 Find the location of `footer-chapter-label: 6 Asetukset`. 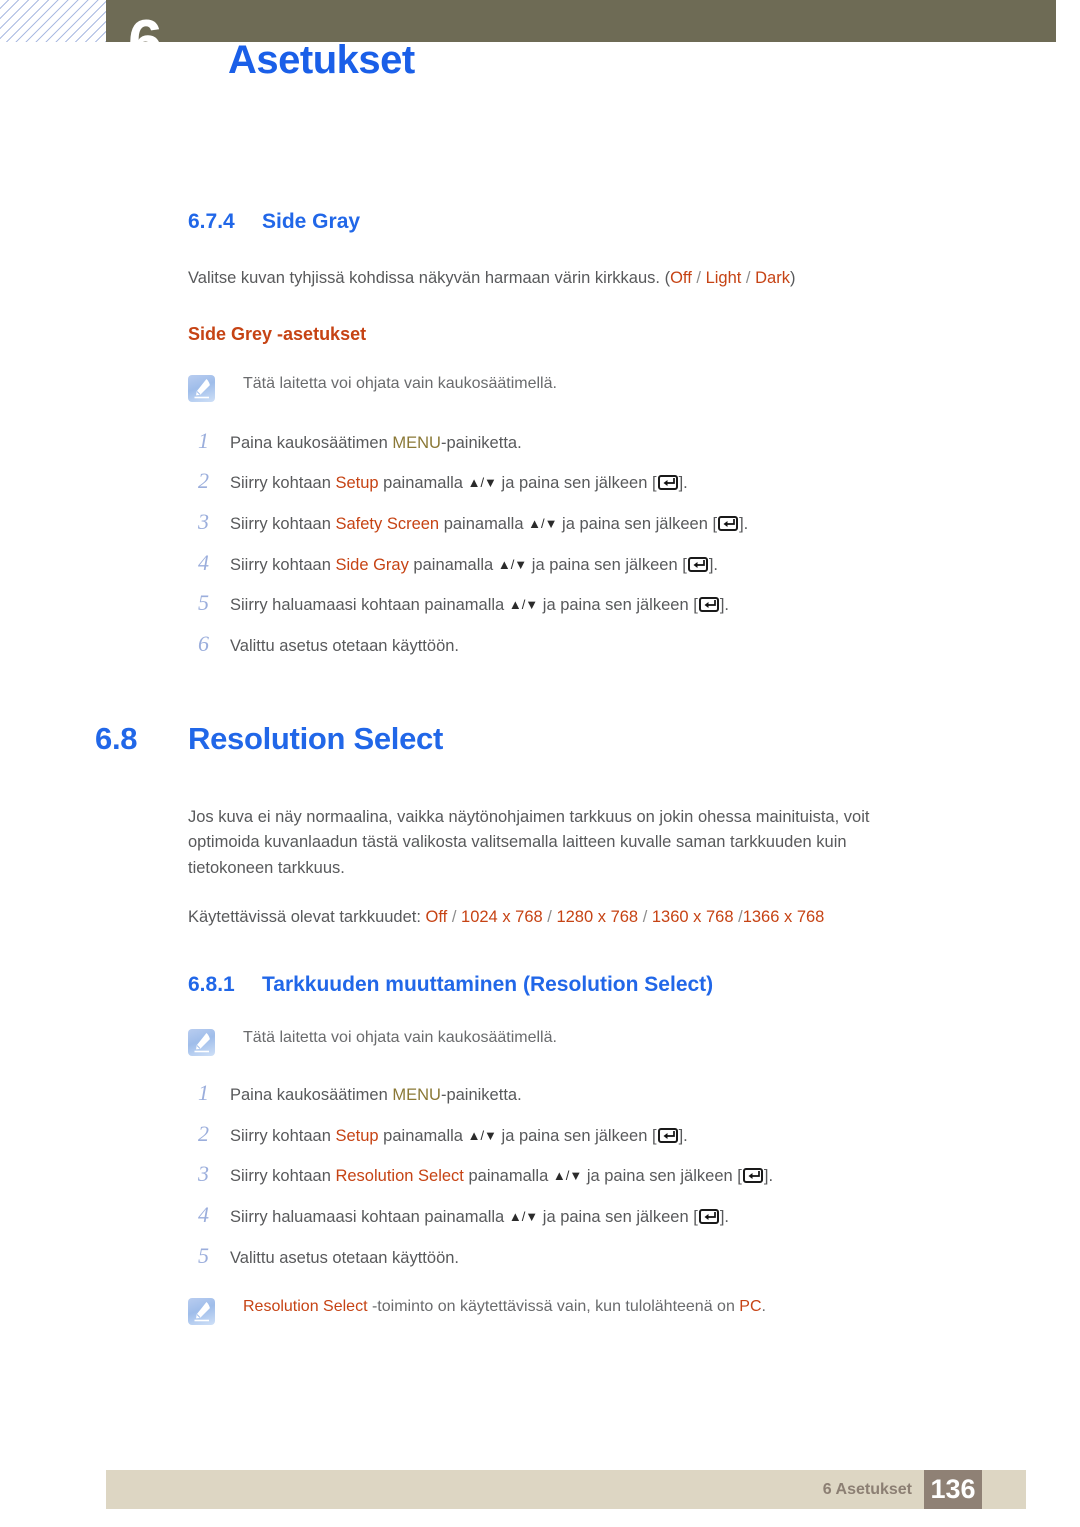

footer-chapter-label: 6 Asetukset is located at coordinates (867, 1489).